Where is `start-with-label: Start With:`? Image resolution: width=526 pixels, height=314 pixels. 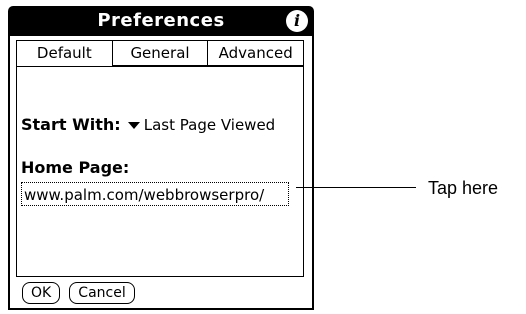 start-with-label: Start With: is located at coordinates (71, 124).